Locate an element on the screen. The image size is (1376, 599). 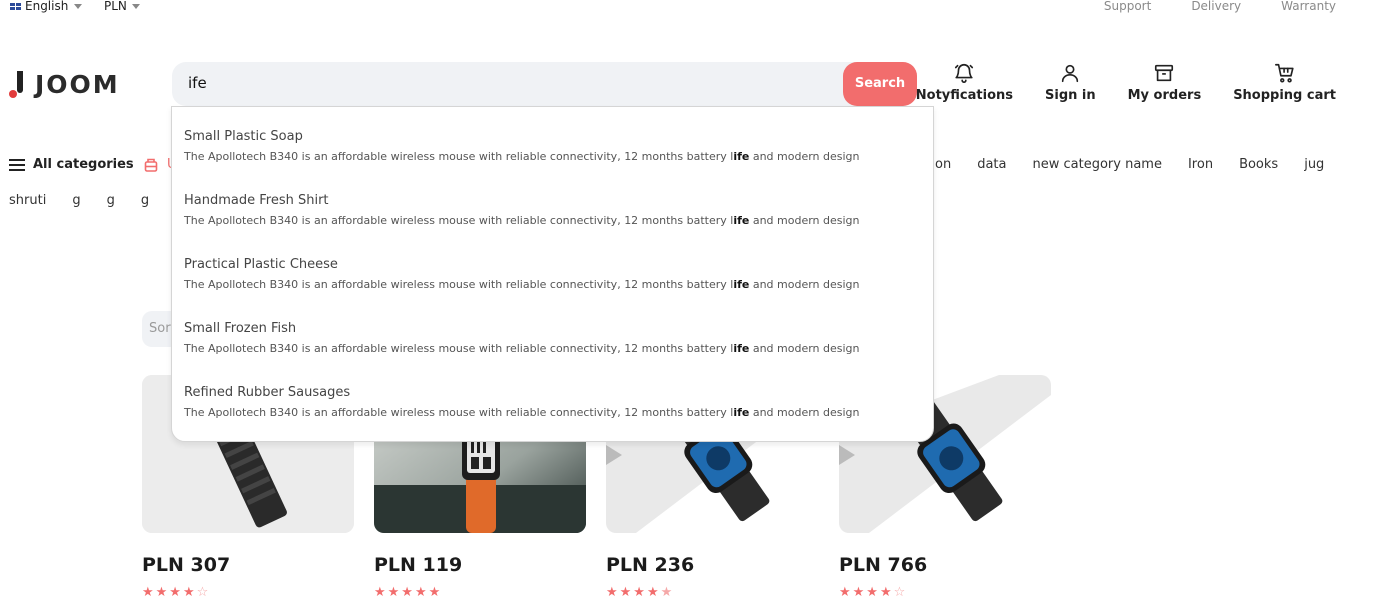
language-label: English is located at coordinates (47, 6).